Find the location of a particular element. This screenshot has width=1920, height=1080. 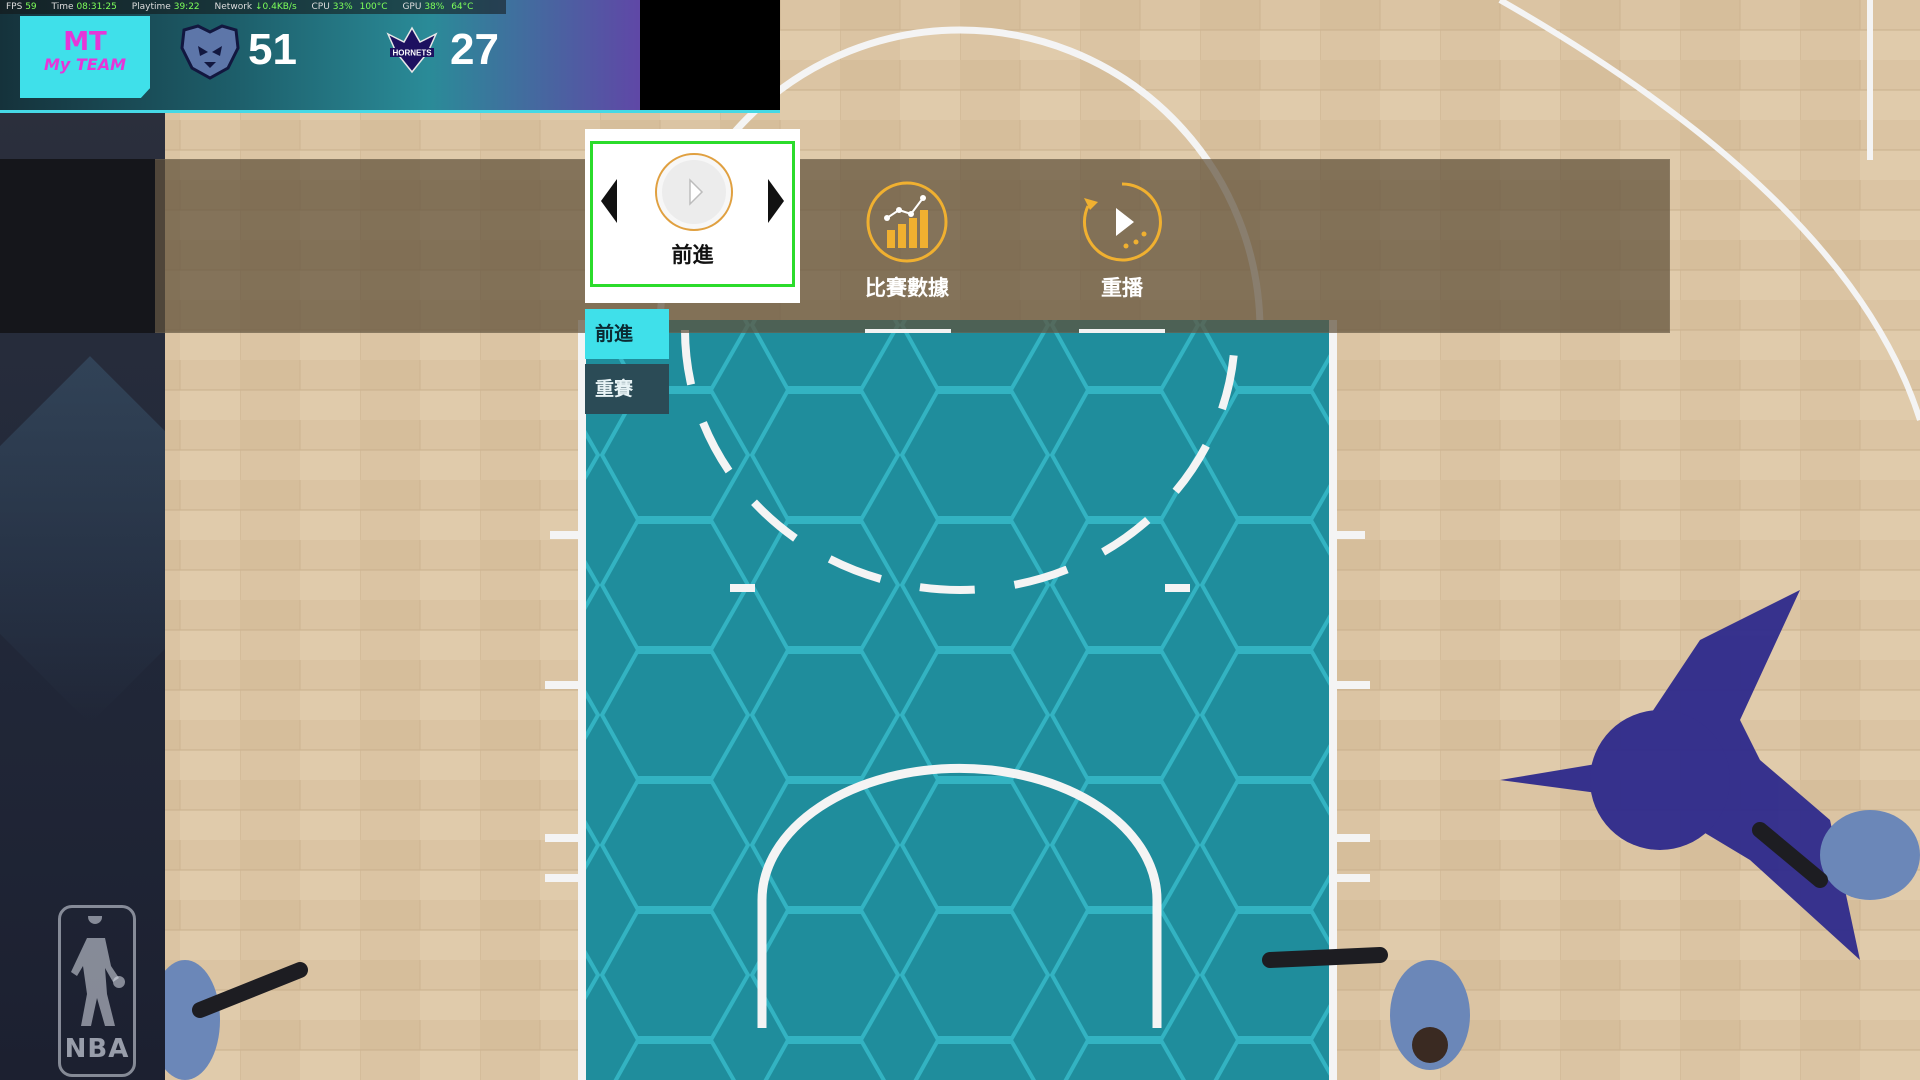

playtime-value: 39:22 is located at coordinates (186, 7).